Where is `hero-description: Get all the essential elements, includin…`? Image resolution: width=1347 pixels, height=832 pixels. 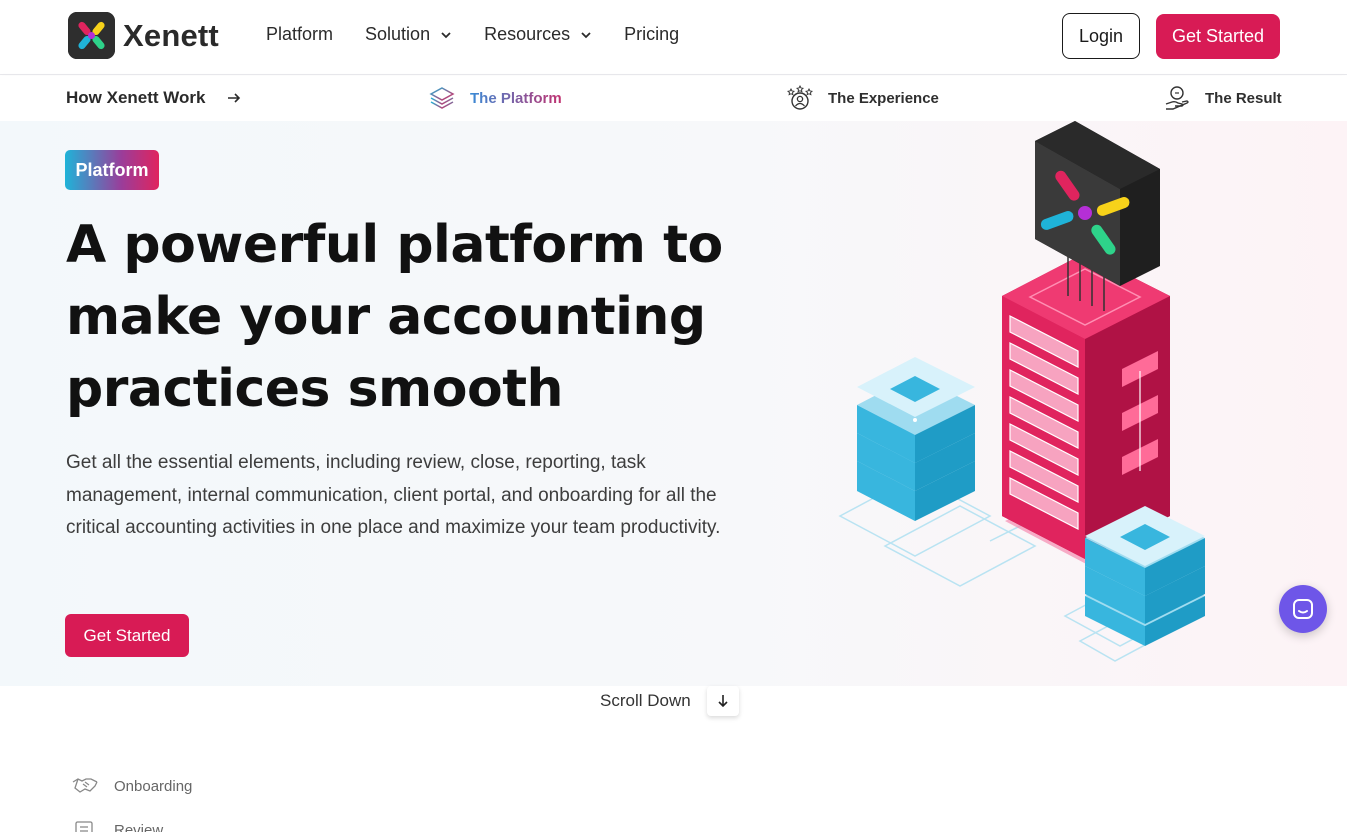 hero-description: Get all the essential elements, includin… is located at coordinates (393, 495).